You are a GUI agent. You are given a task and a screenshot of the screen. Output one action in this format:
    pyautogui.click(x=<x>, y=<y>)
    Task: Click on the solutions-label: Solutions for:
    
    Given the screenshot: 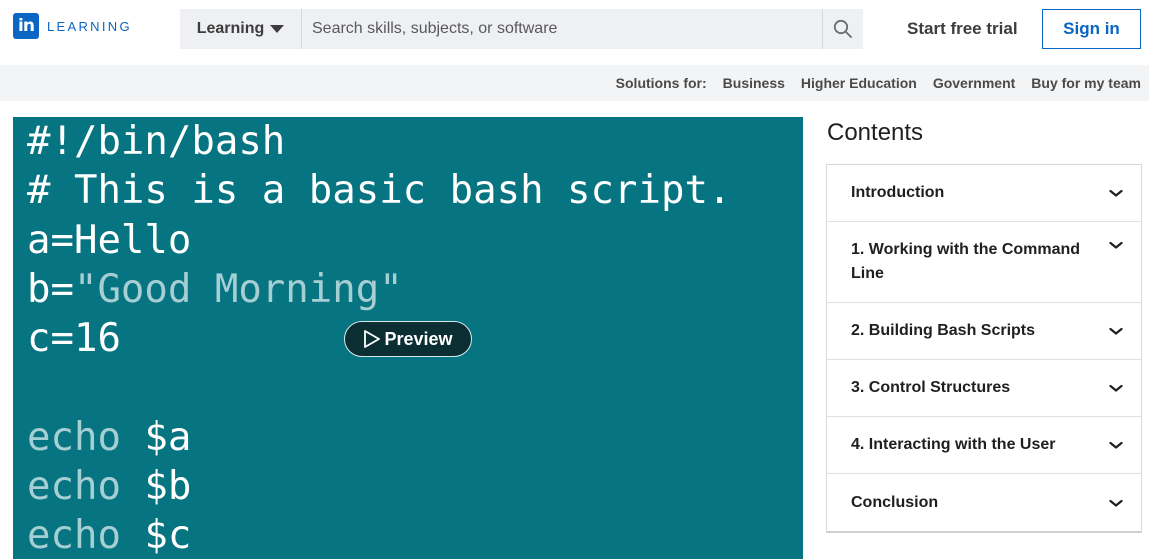 What is the action you would take?
    pyautogui.click(x=661, y=83)
    